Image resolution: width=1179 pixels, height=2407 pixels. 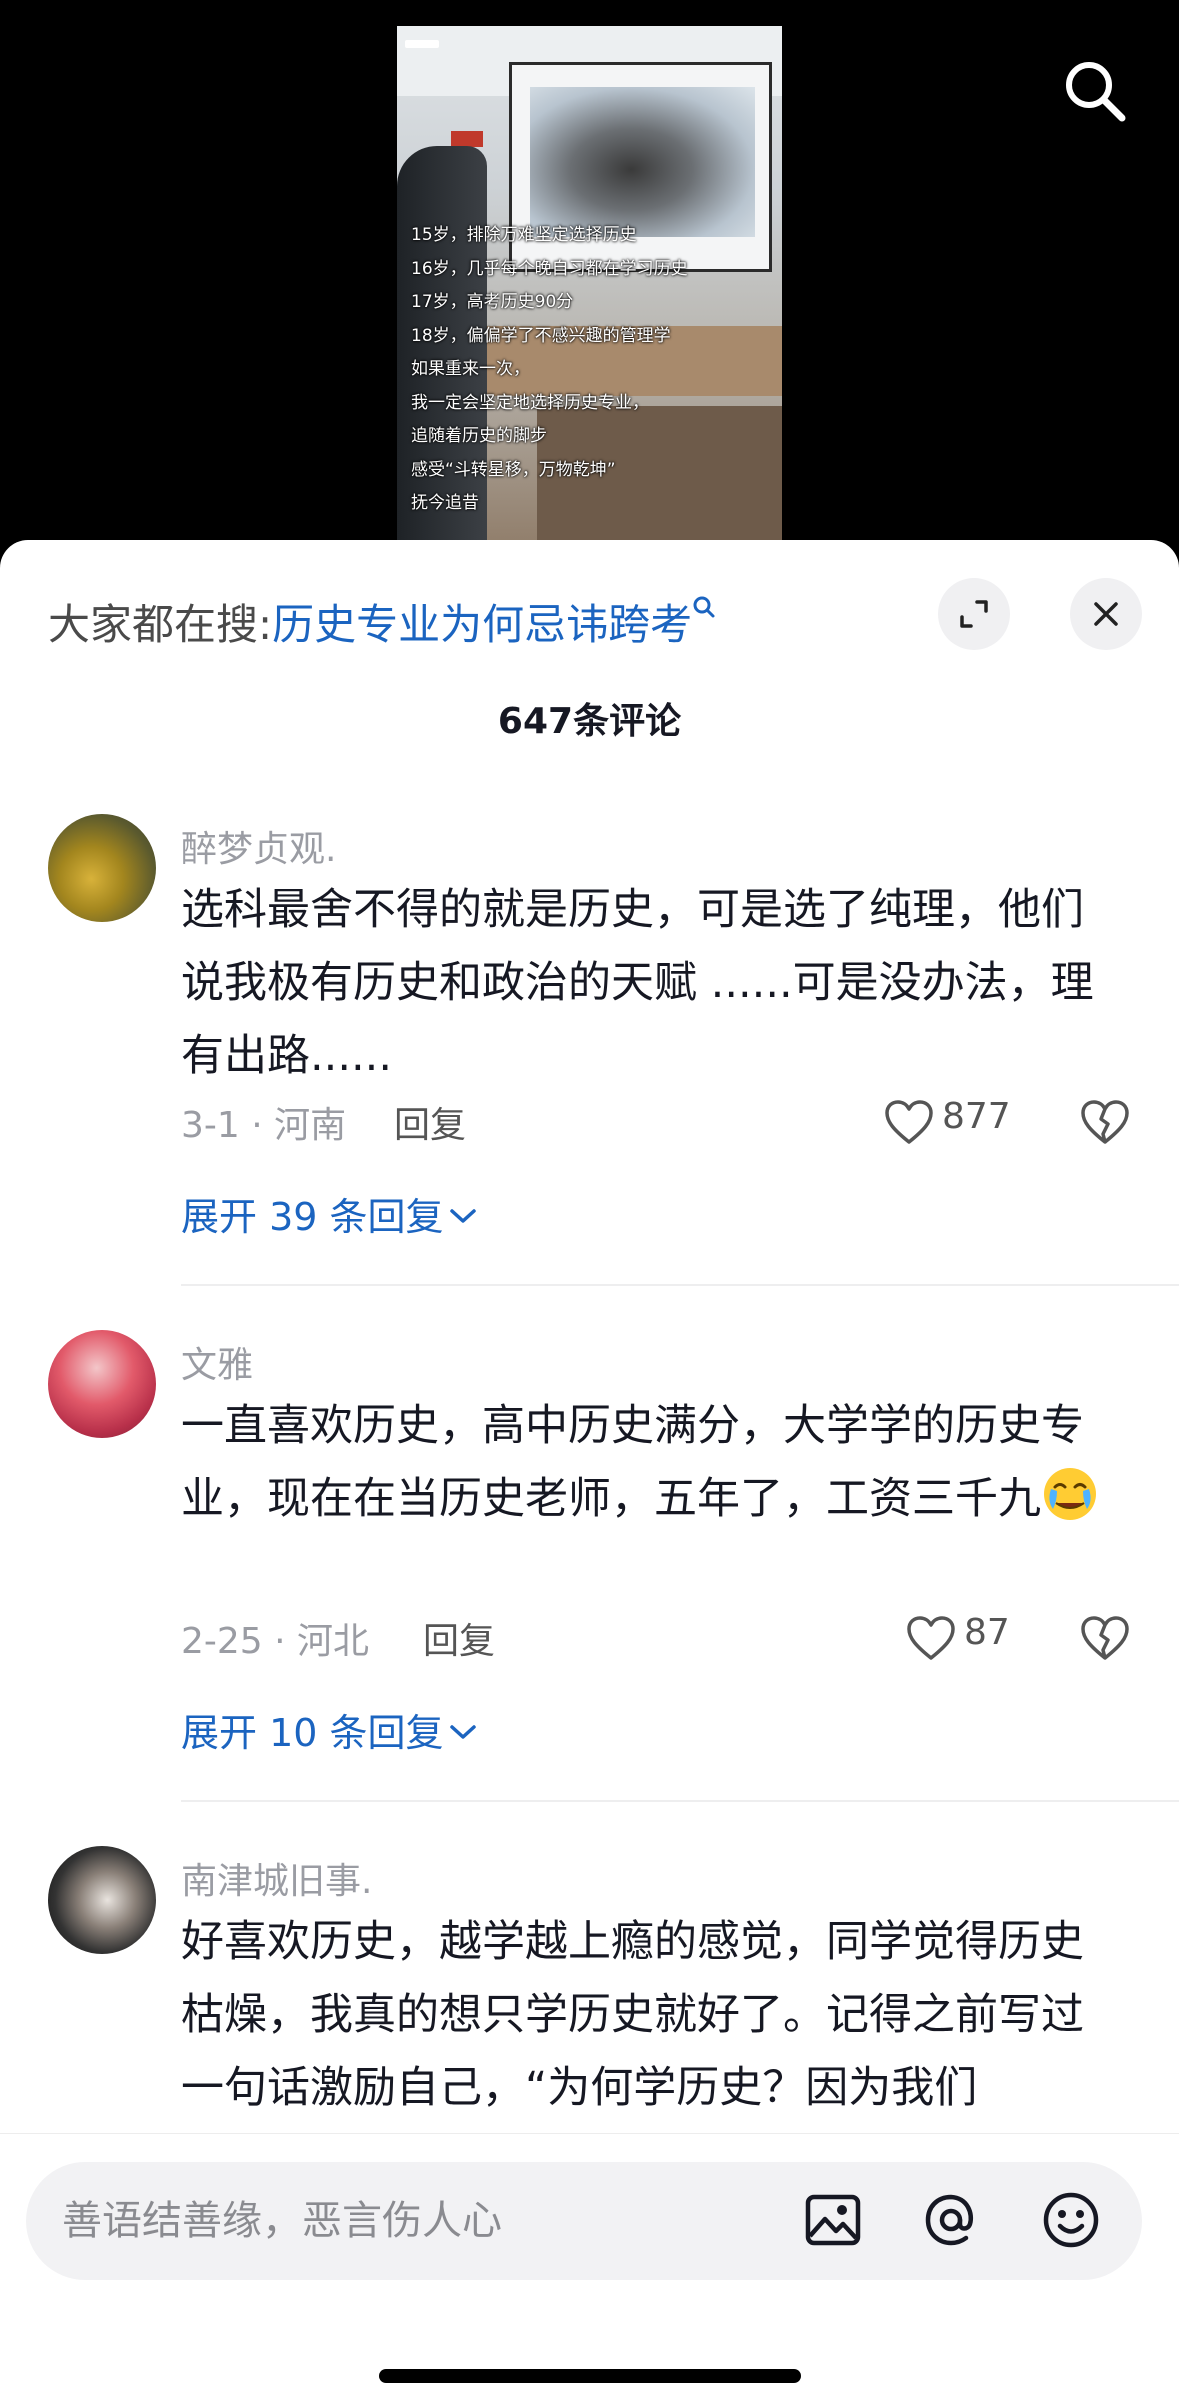 What do you see at coordinates (1071, 2220) in the screenshot?
I see `emoji-icon` at bounding box center [1071, 2220].